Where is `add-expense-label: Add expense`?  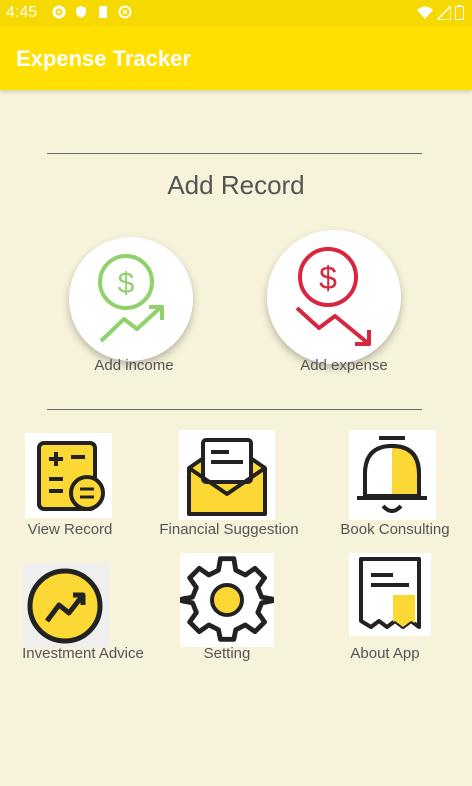
add-expense-label: Add expense is located at coordinates (344, 365).